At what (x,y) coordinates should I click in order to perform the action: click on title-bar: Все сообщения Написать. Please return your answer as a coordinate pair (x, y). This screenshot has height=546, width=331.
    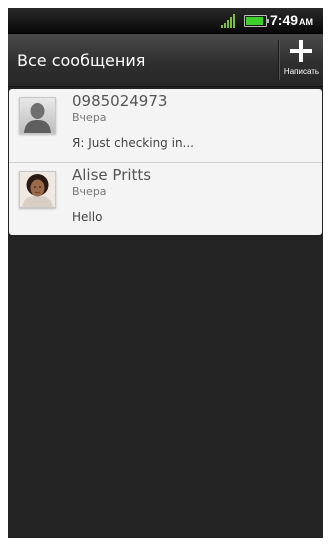
    Looking at the image, I should click on (165, 60).